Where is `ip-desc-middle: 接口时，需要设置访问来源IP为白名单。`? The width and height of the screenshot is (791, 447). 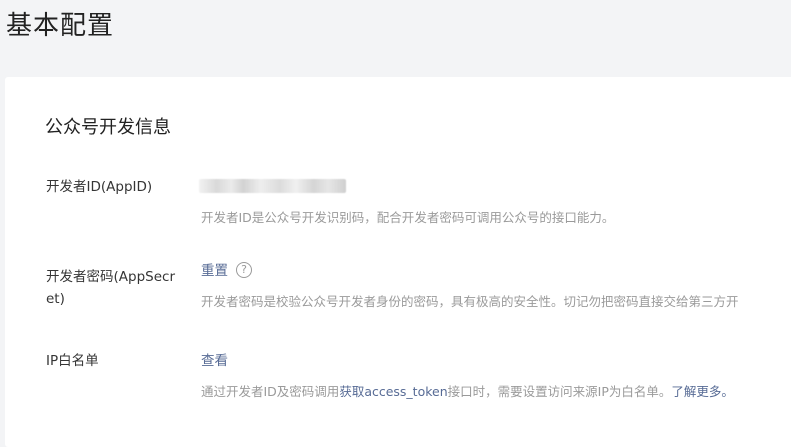
ip-desc-middle: 接口时，需要设置访问来源IP为白名单。 is located at coordinates (559, 391).